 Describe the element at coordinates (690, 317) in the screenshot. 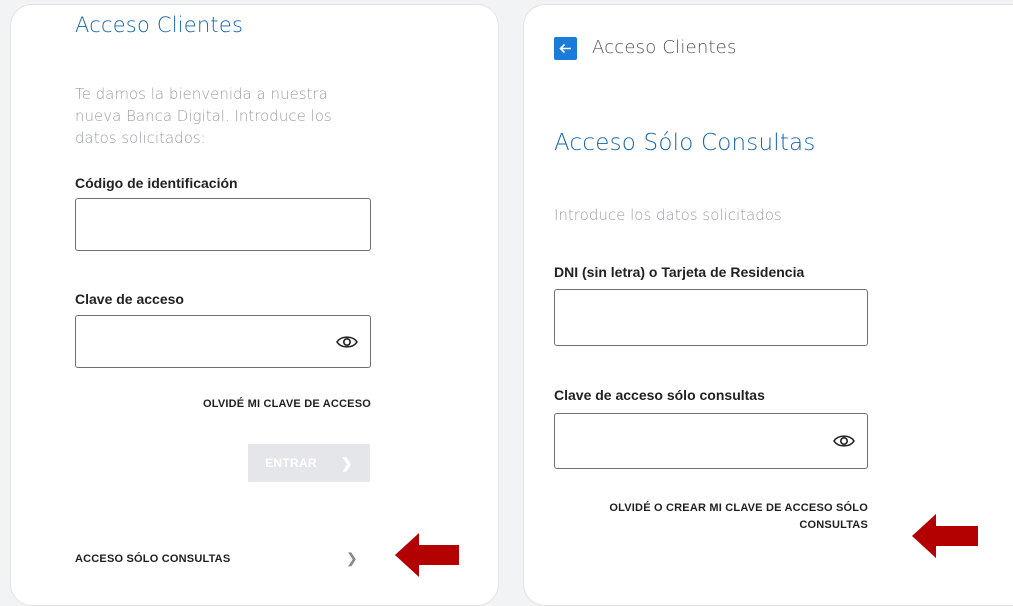

I see `dni-input` at that location.